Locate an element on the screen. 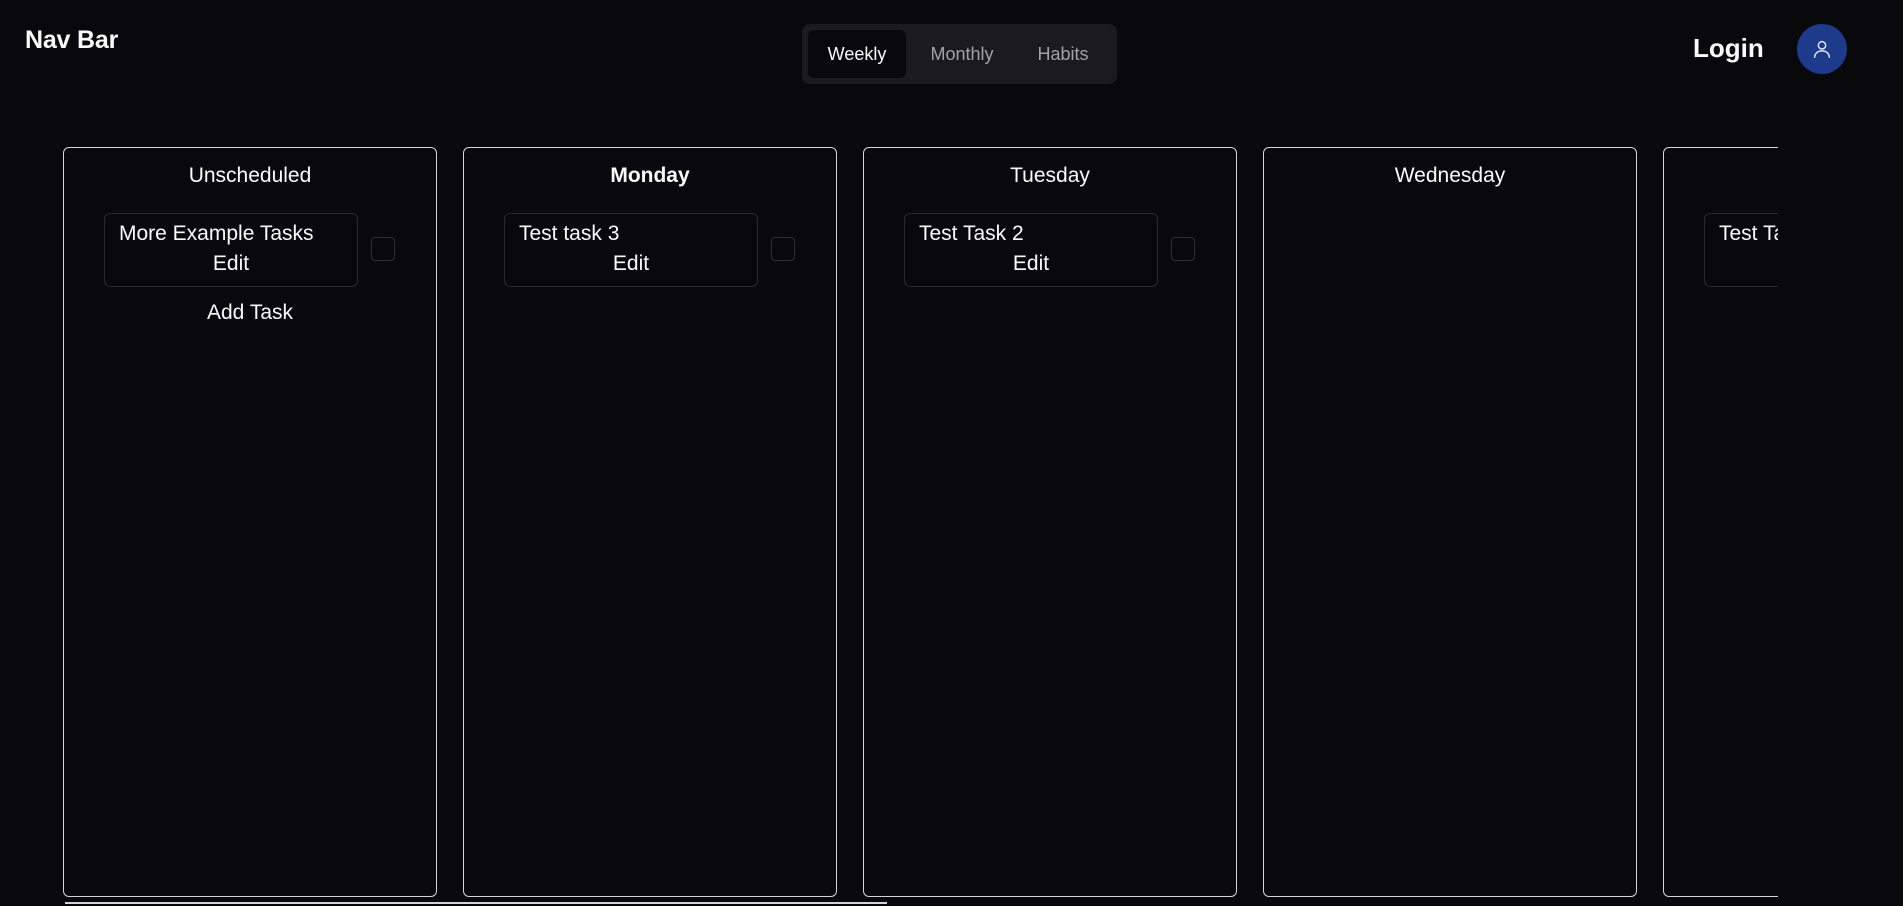  tab-weekly: Weekly is located at coordinates (857, 54).